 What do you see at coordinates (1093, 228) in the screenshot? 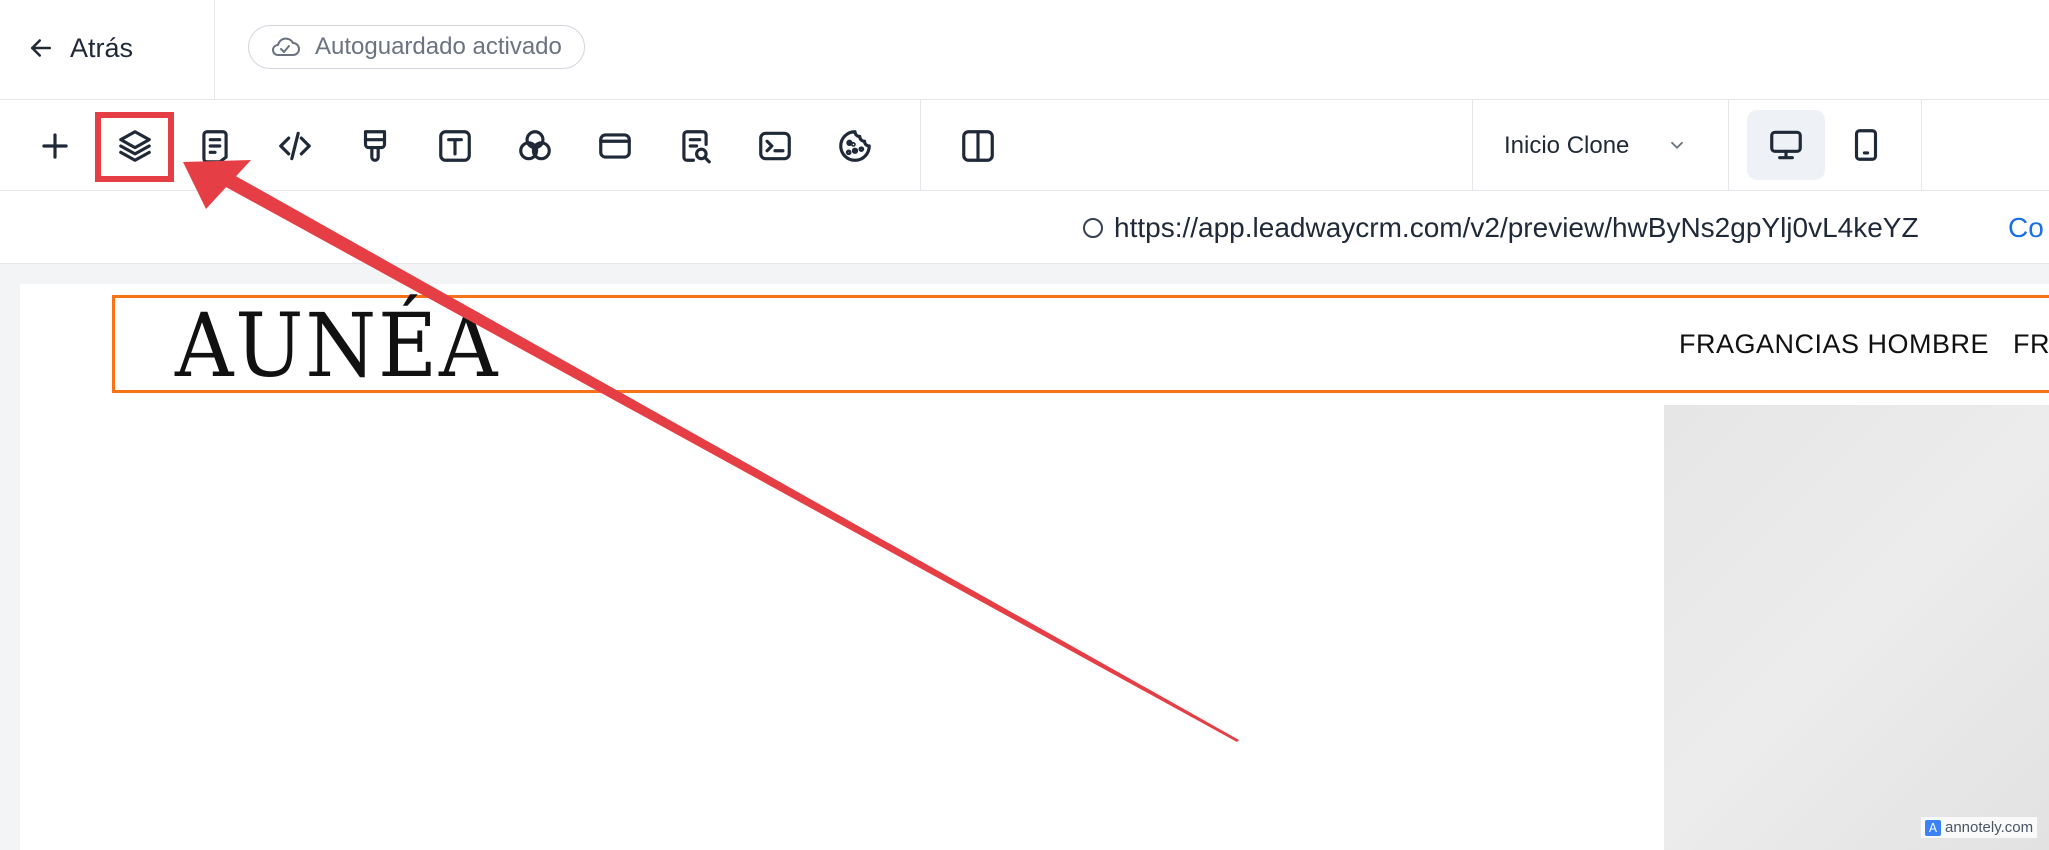
I see `radio-icon` at bounding box center [1093, 228].